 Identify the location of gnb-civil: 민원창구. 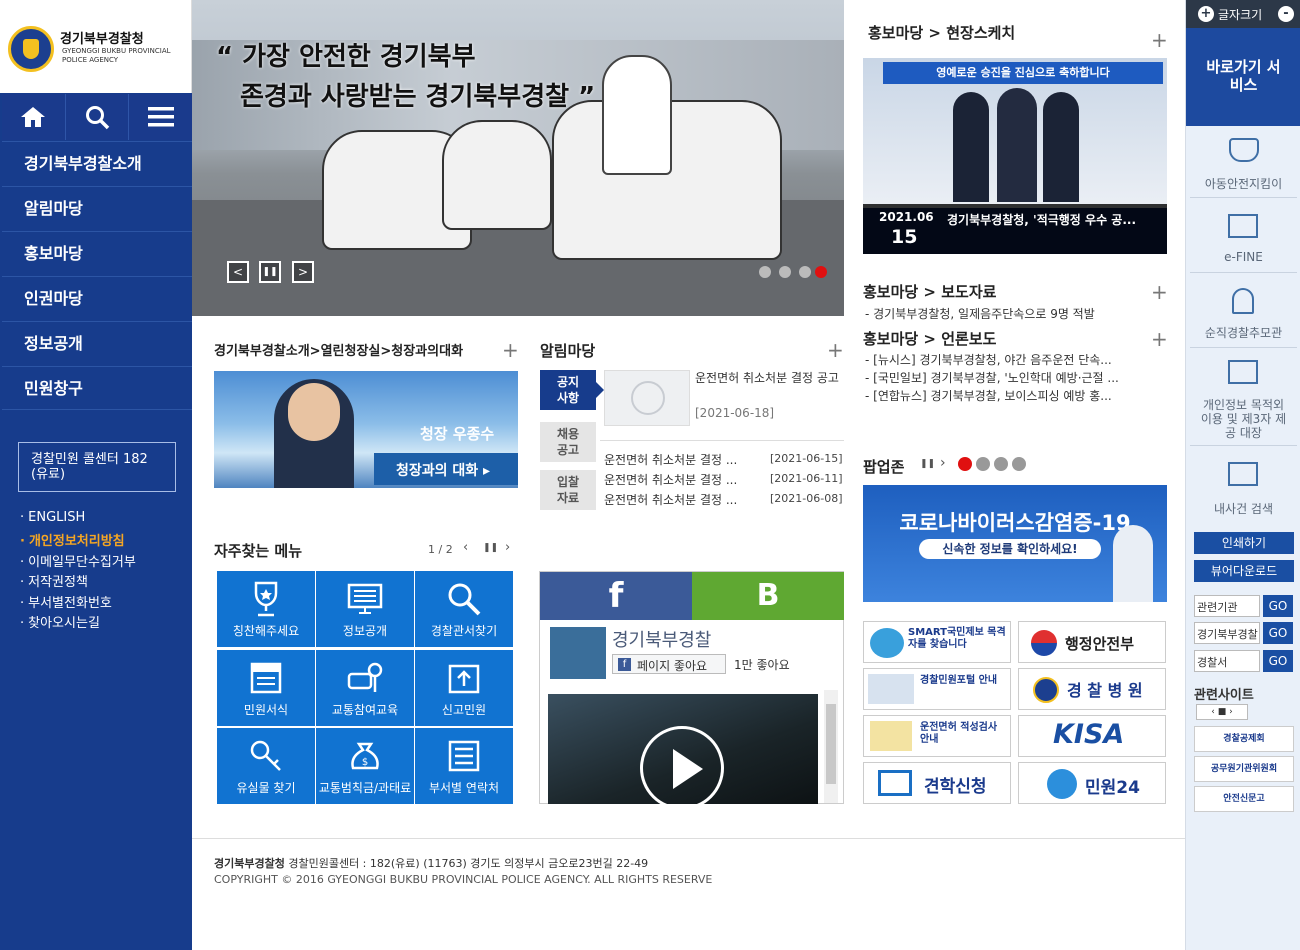
(97, 388).